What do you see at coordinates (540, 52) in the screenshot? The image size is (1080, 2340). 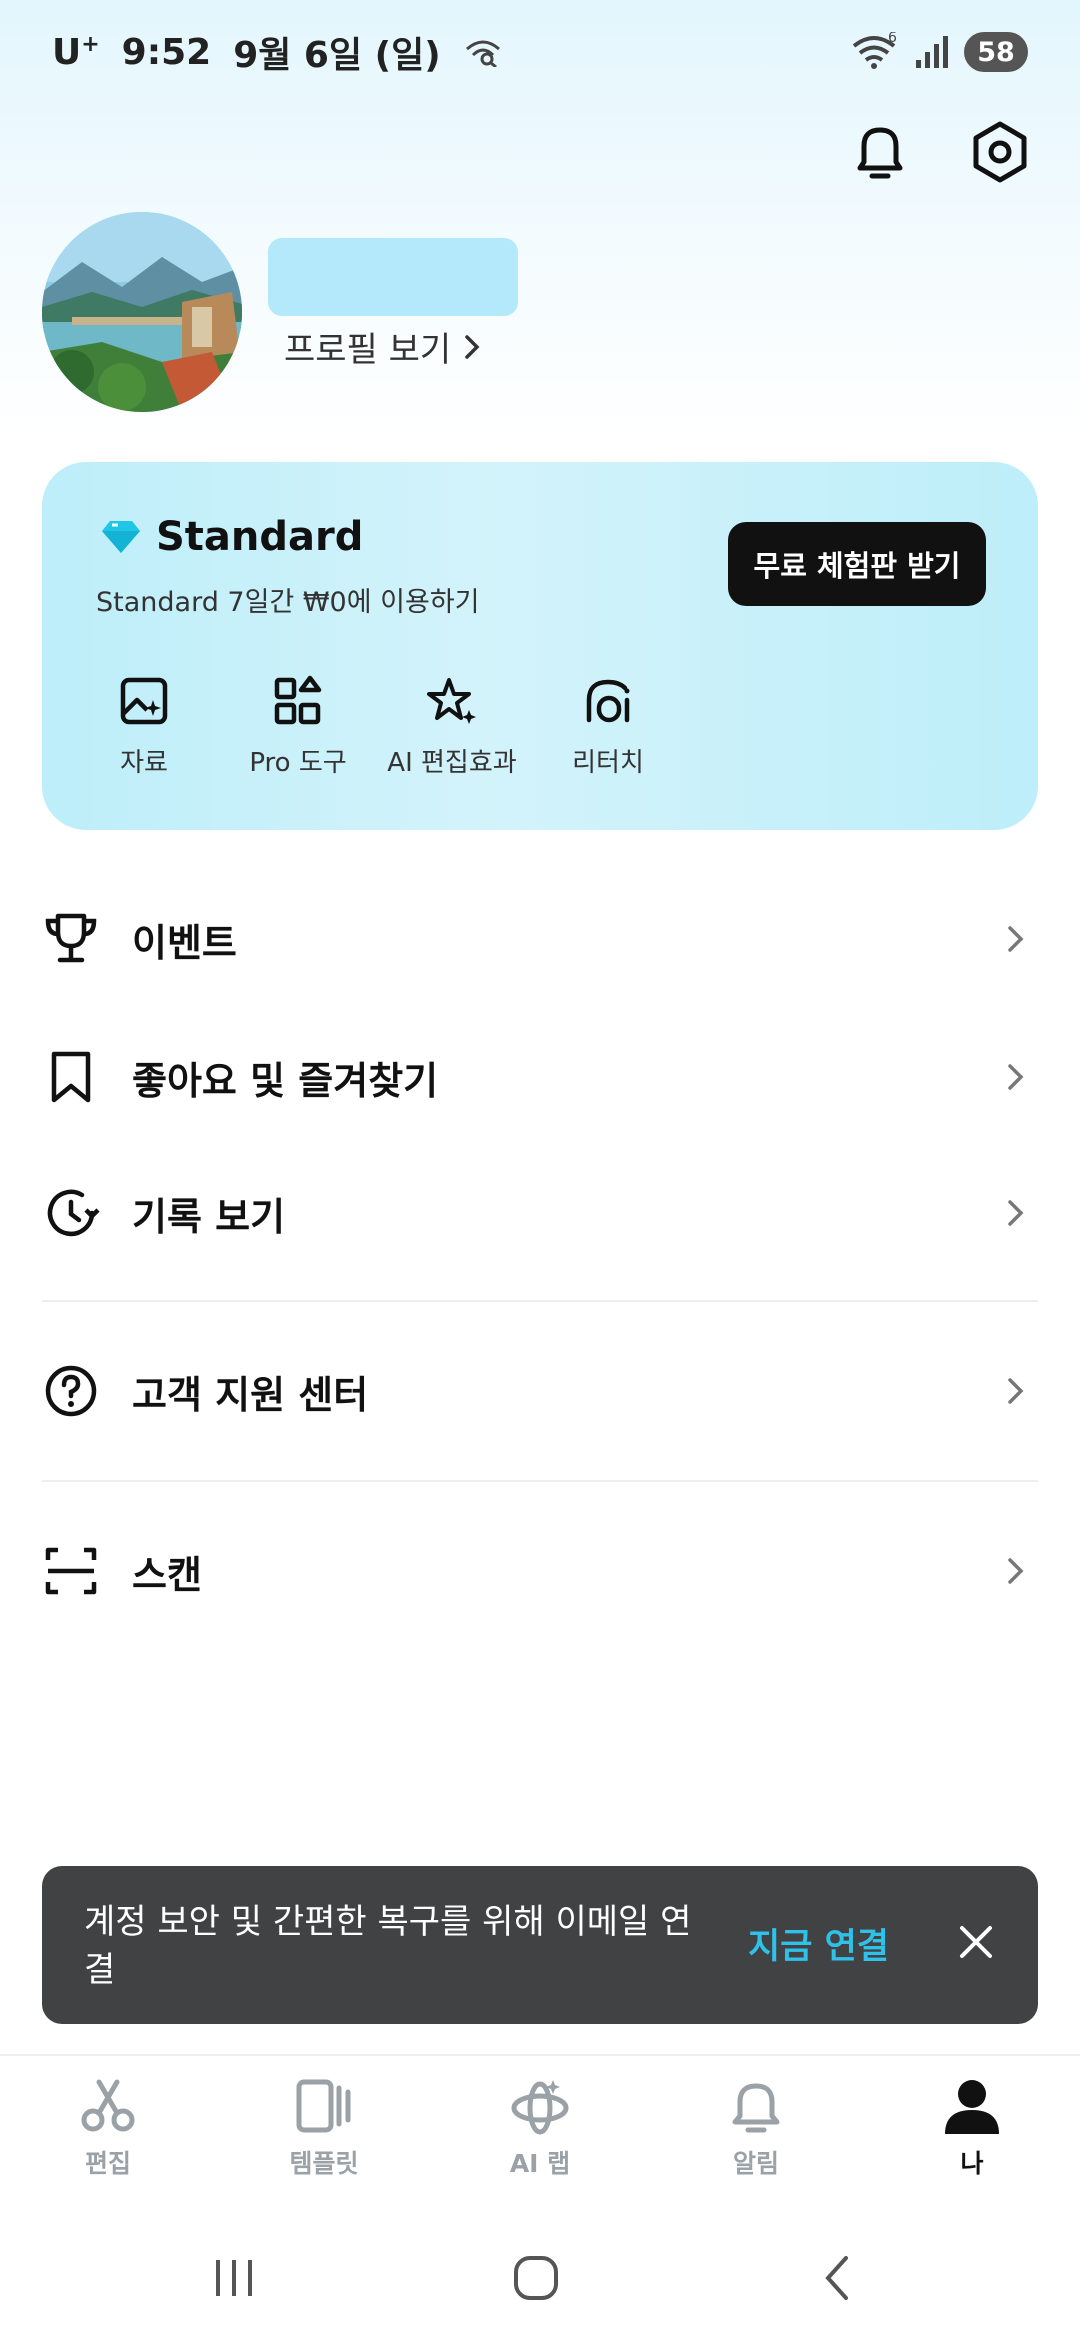 I see `status-bar: U+ 9:52 9월 6일 (일) 6 58` at bounding box center [540, 52].